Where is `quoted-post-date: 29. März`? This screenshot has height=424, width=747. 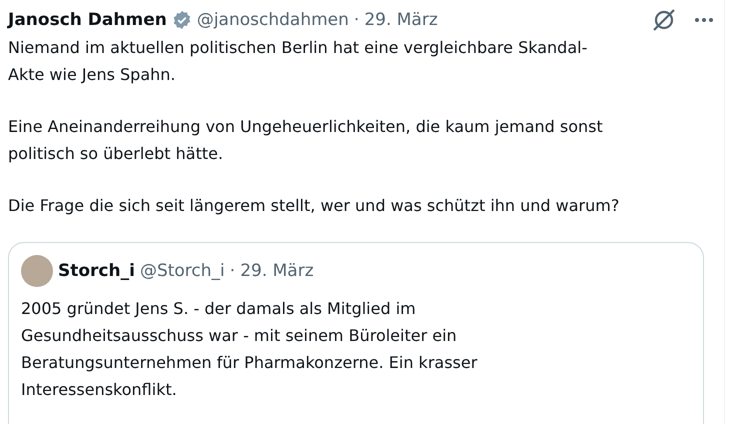 quoted-post-date: 29. März is located at coordinates (277, 271).